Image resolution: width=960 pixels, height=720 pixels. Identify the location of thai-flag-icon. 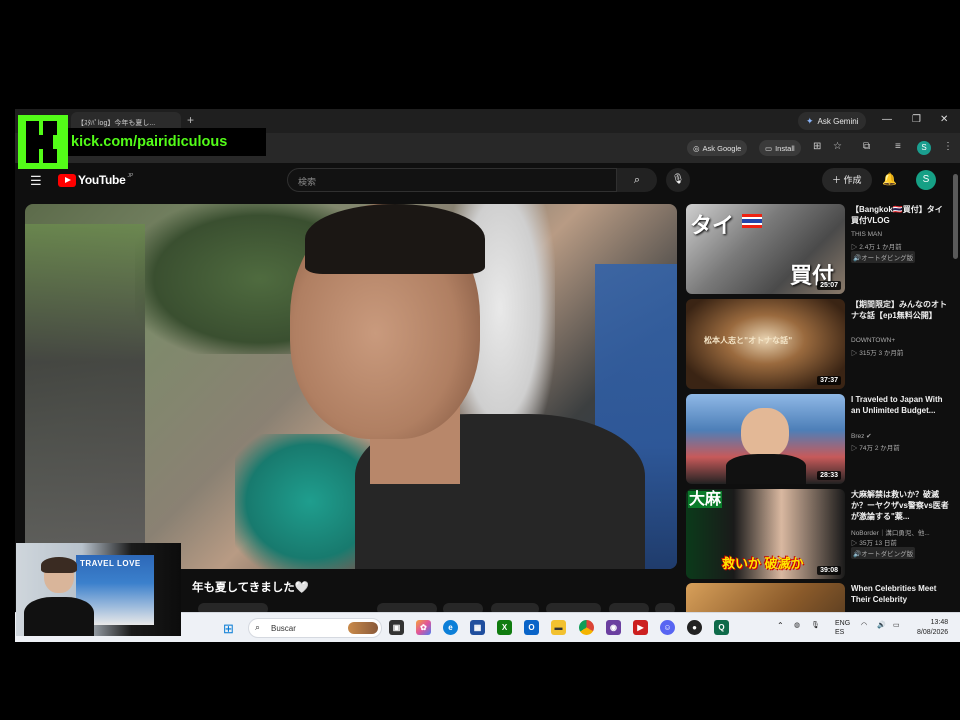
(752, 221).